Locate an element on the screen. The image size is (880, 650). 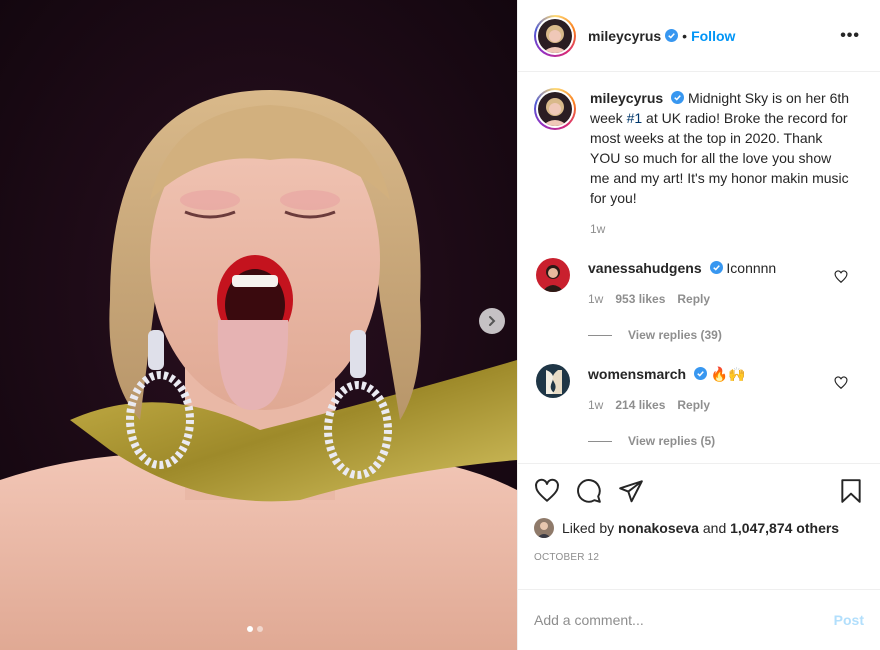
author-avatar is located at coordinates (555, 35).